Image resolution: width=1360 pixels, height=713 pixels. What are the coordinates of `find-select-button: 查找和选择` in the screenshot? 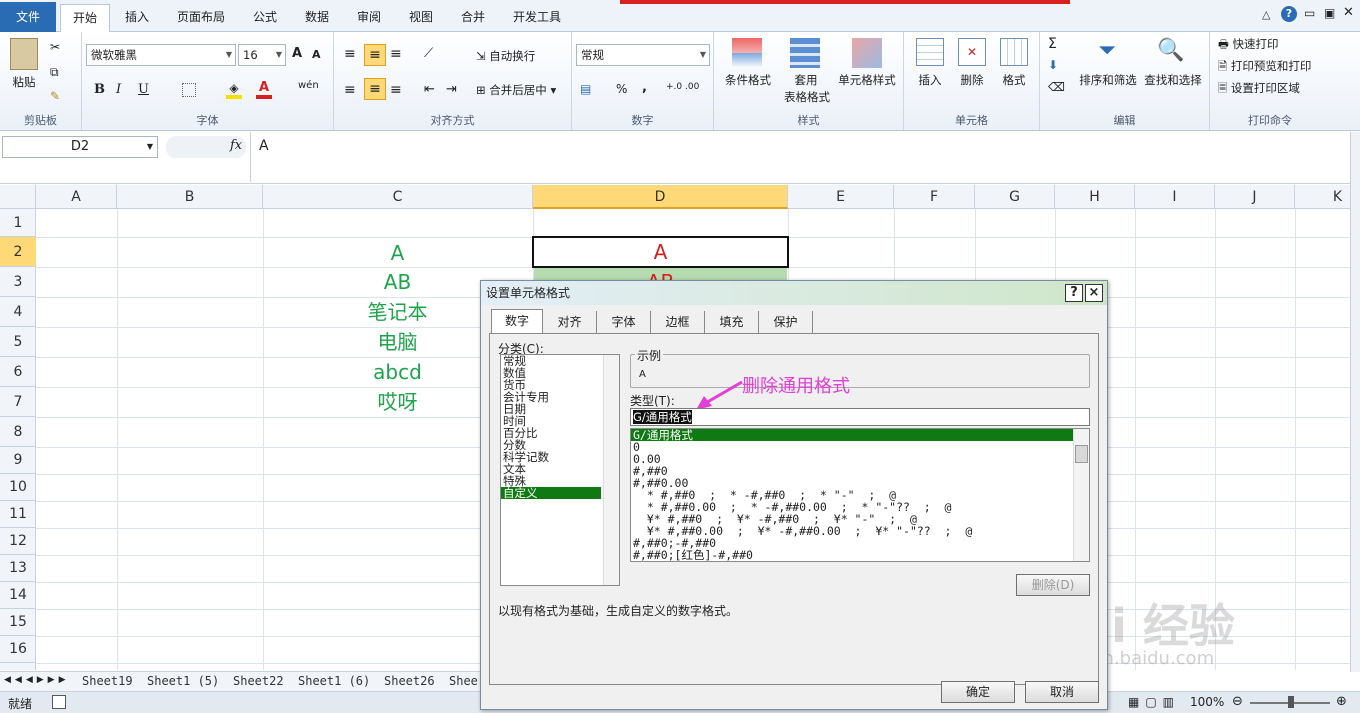 It's located at (1173, 80).